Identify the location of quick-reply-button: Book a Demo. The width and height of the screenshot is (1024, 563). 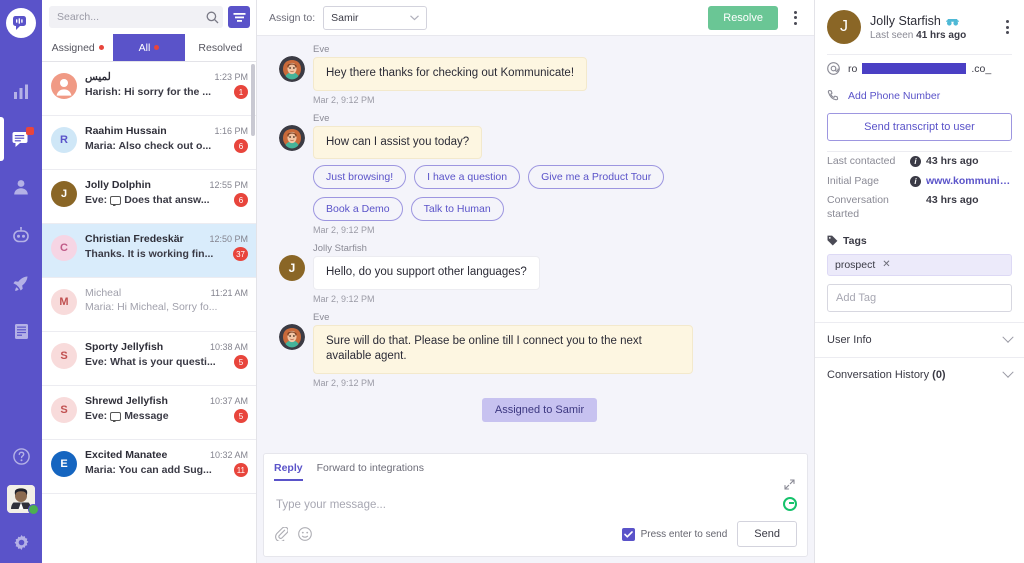
(358, 209).